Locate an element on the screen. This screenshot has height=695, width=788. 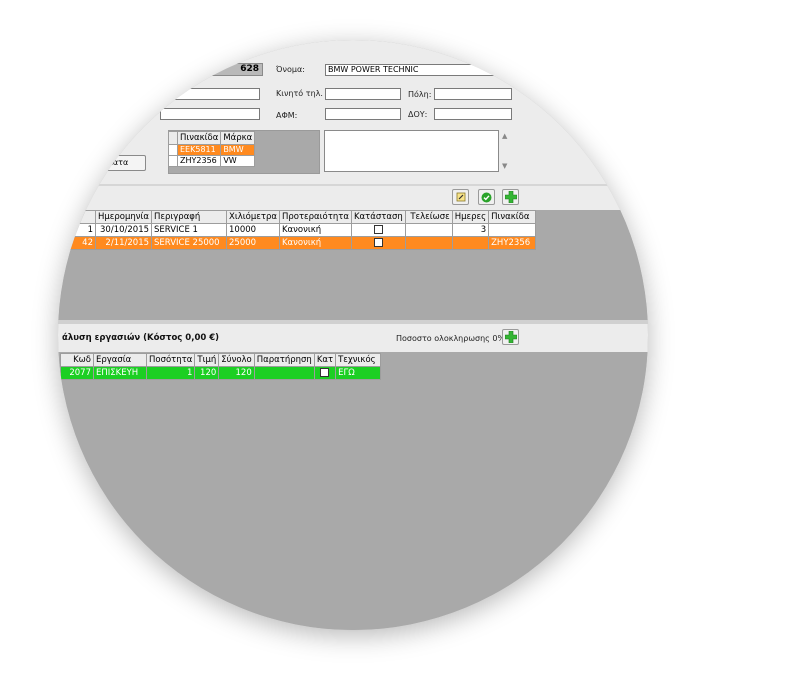
service-plate: ZHY2356 is located at coordinates (512, 243).